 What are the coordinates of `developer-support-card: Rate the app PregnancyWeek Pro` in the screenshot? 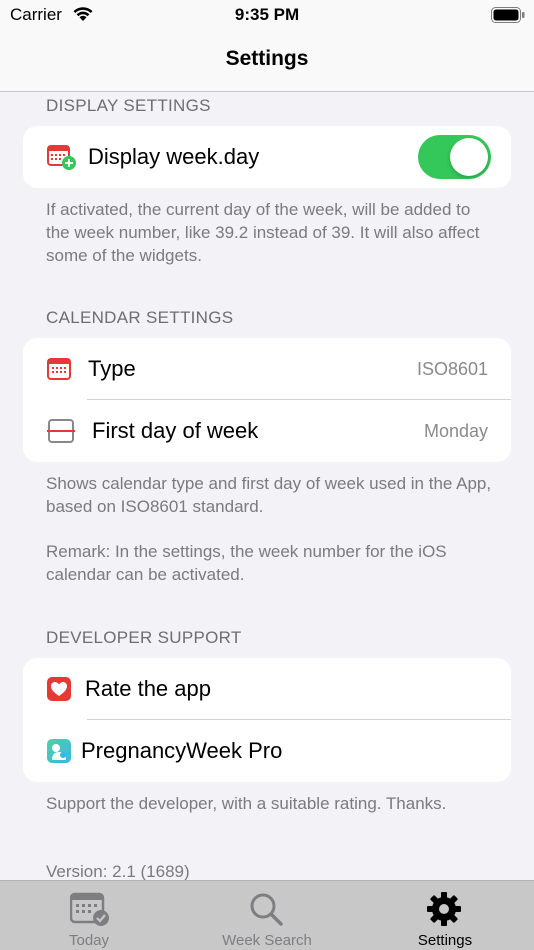 It's located at (267, 720).